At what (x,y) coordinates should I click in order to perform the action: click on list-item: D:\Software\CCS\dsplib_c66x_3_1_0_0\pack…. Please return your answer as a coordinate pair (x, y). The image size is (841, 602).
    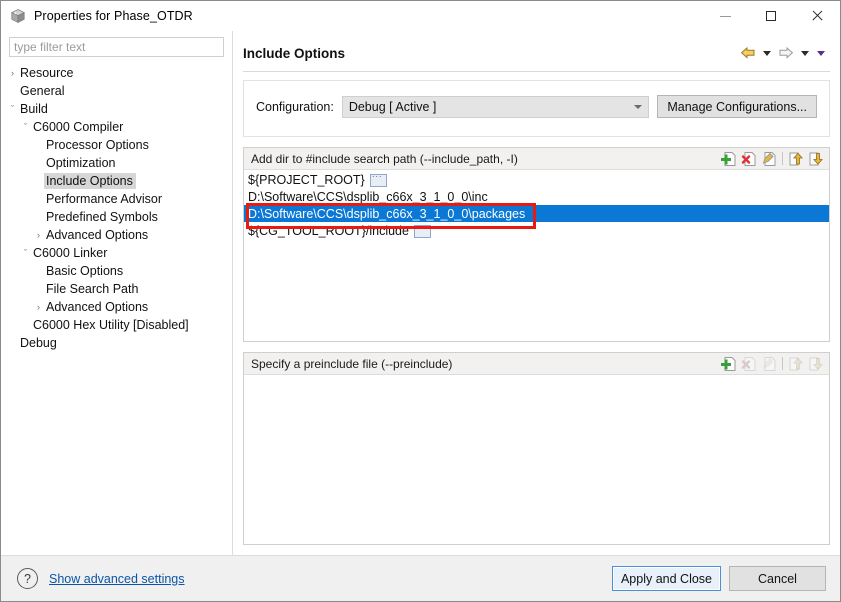
    Looking at the image, I should click on (536, 213).